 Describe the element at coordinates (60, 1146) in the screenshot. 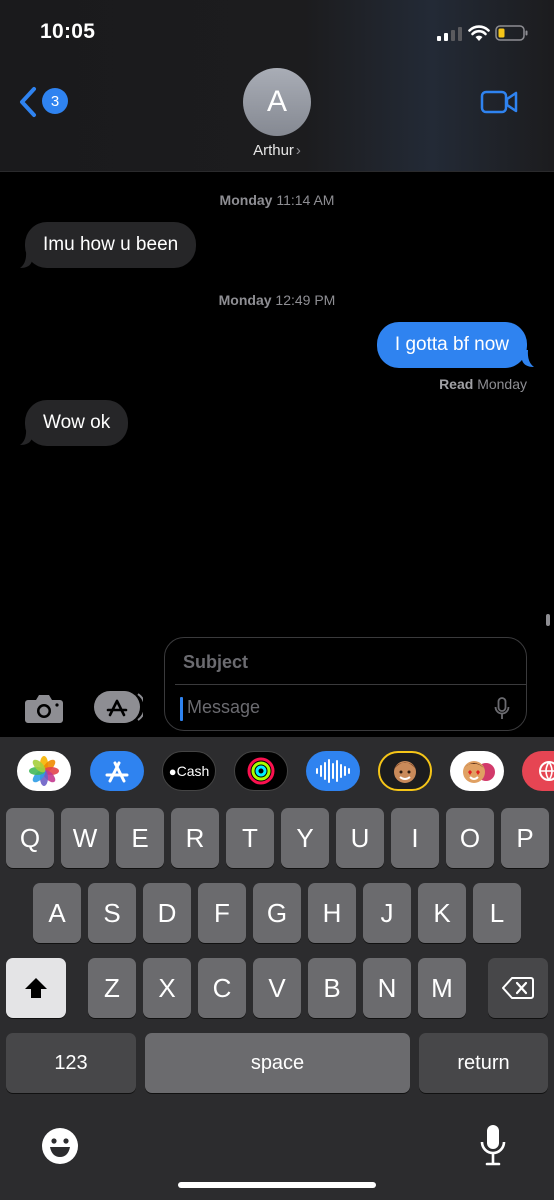

I see `emoji-icon` at that location.